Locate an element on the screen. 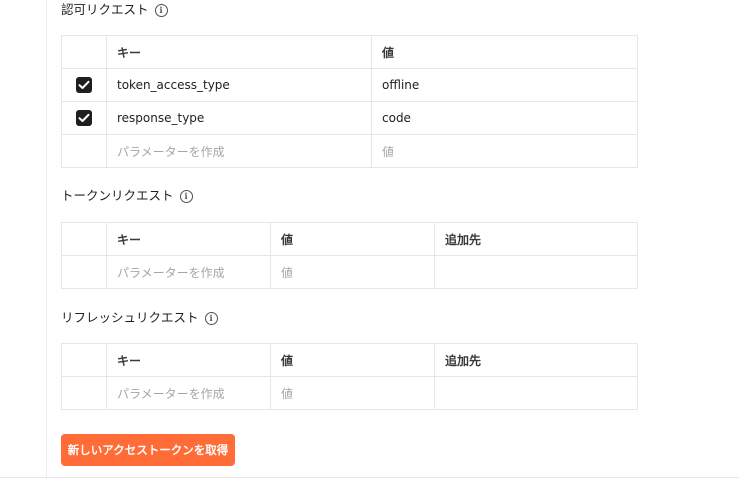  auth-request-title: 認可リクエスト is located at coordinates (105, 9).